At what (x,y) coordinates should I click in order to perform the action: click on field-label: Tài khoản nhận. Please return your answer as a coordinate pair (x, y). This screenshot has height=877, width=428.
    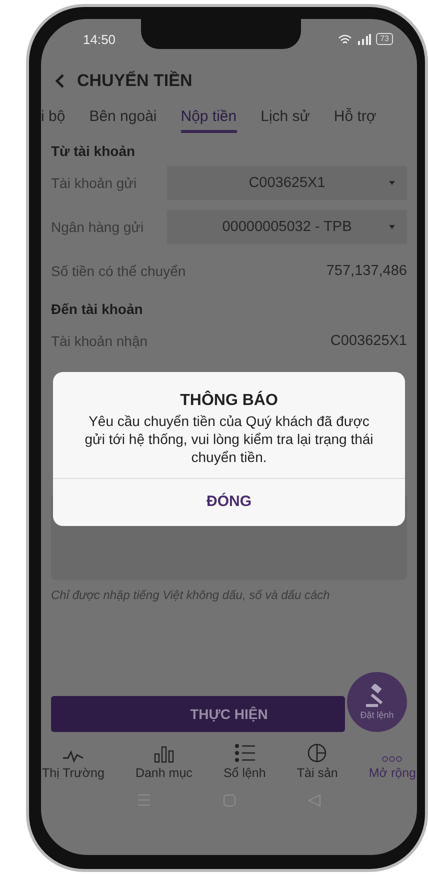
    Looking at the image, I should click on (99, 341).